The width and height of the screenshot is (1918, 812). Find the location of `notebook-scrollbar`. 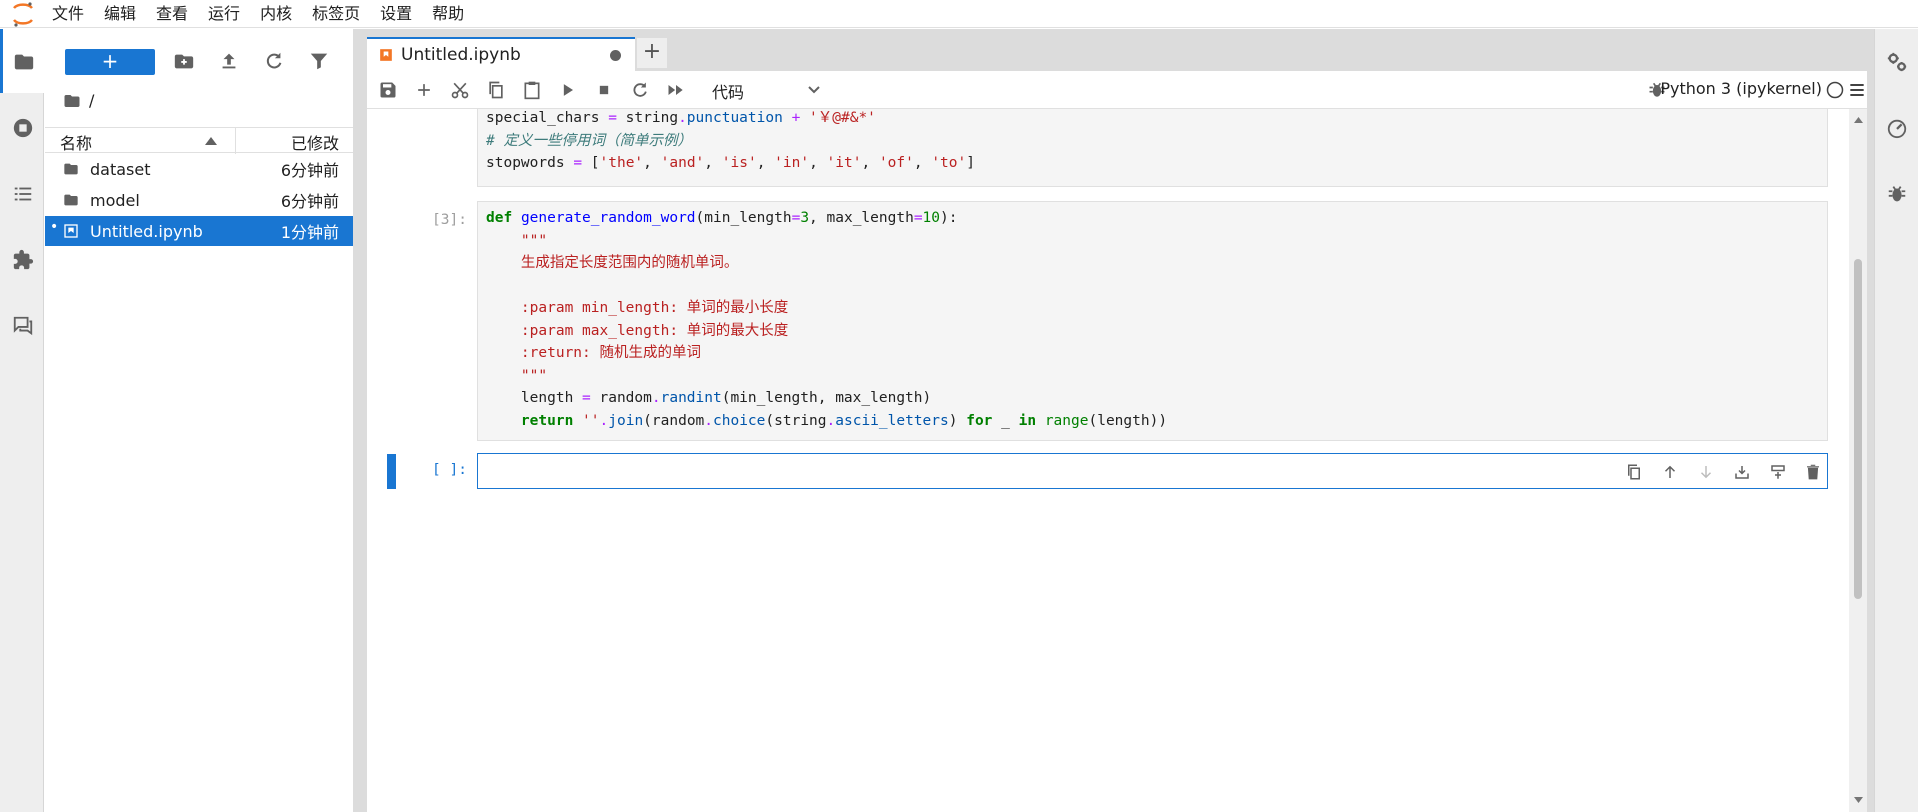

notebook-scrollbar is located at coordinates (1858, 460).